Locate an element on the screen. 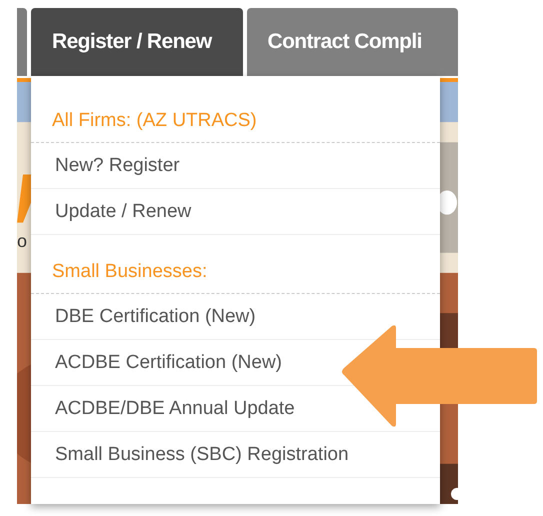  menu-item: ACDBE Certification (New) is located at coordinates (168, 362).